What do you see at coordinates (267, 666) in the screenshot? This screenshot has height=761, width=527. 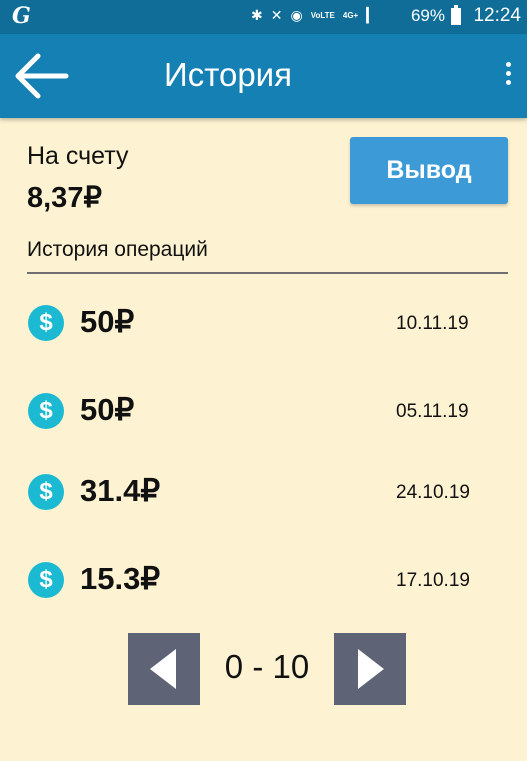 I see `page-range: 0 - 10` at bounding box center [267, 666].